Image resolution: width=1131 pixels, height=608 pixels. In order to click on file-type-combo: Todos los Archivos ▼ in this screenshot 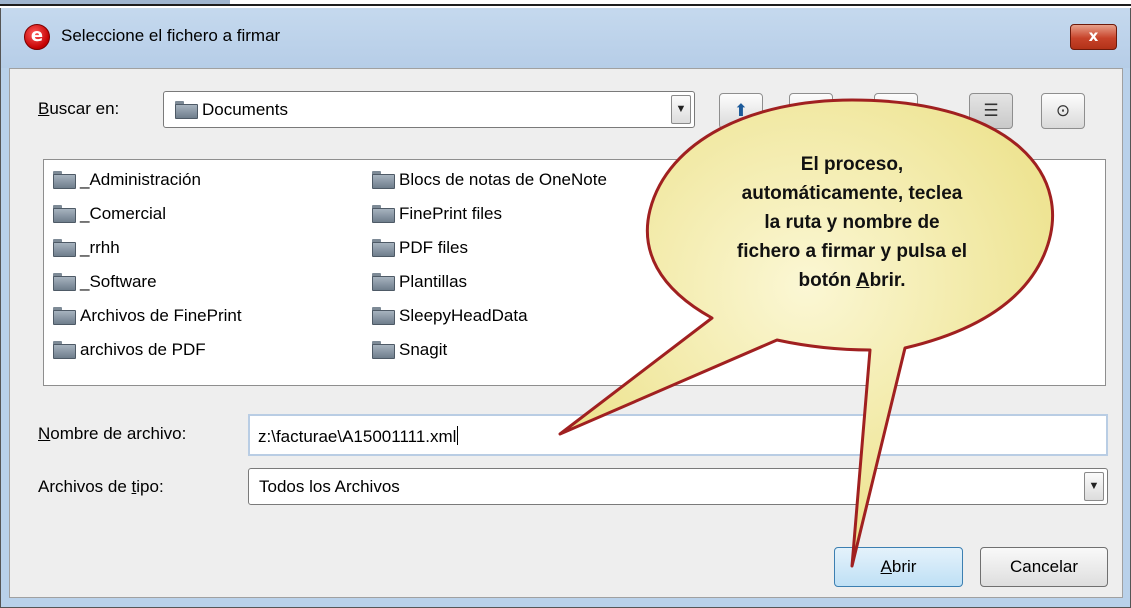, I will do `click(678, 486)`.